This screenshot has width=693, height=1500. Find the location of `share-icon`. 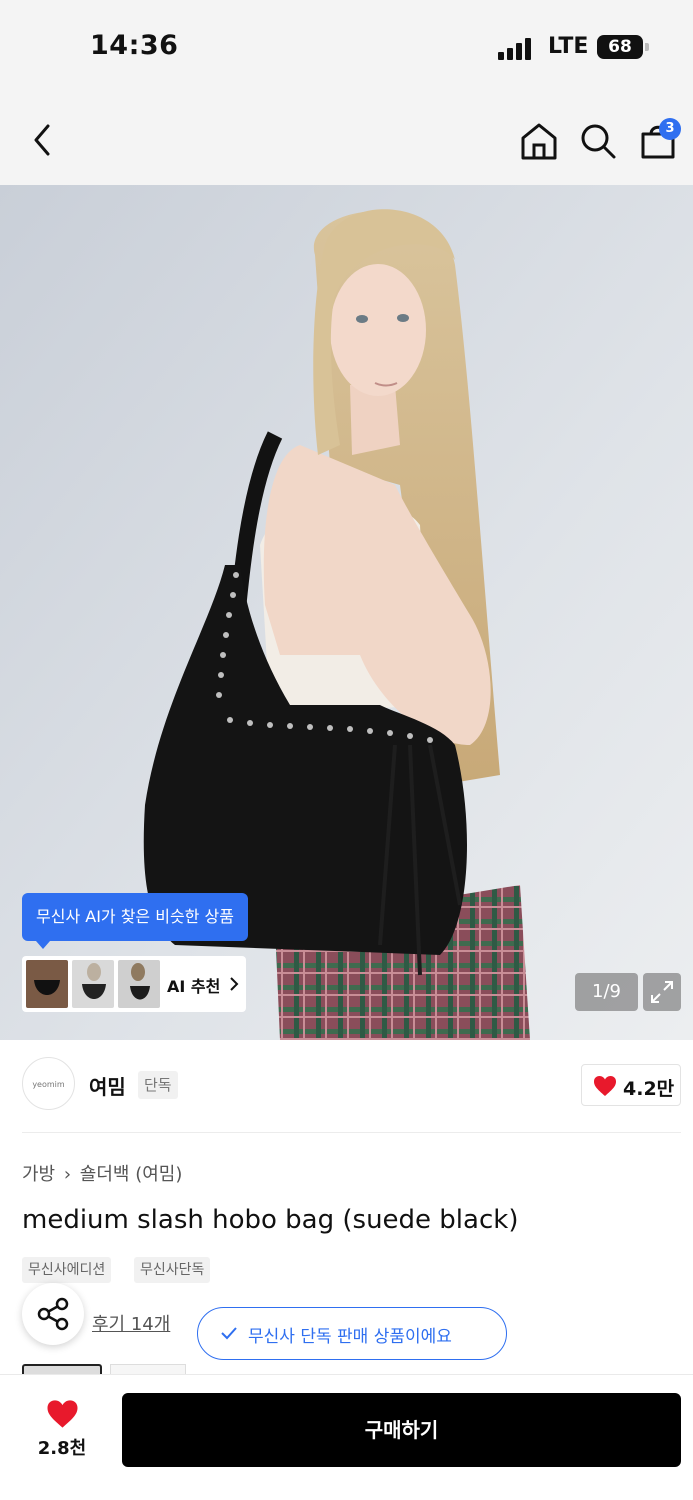

share-icon is located at coordinates (53, 1314).